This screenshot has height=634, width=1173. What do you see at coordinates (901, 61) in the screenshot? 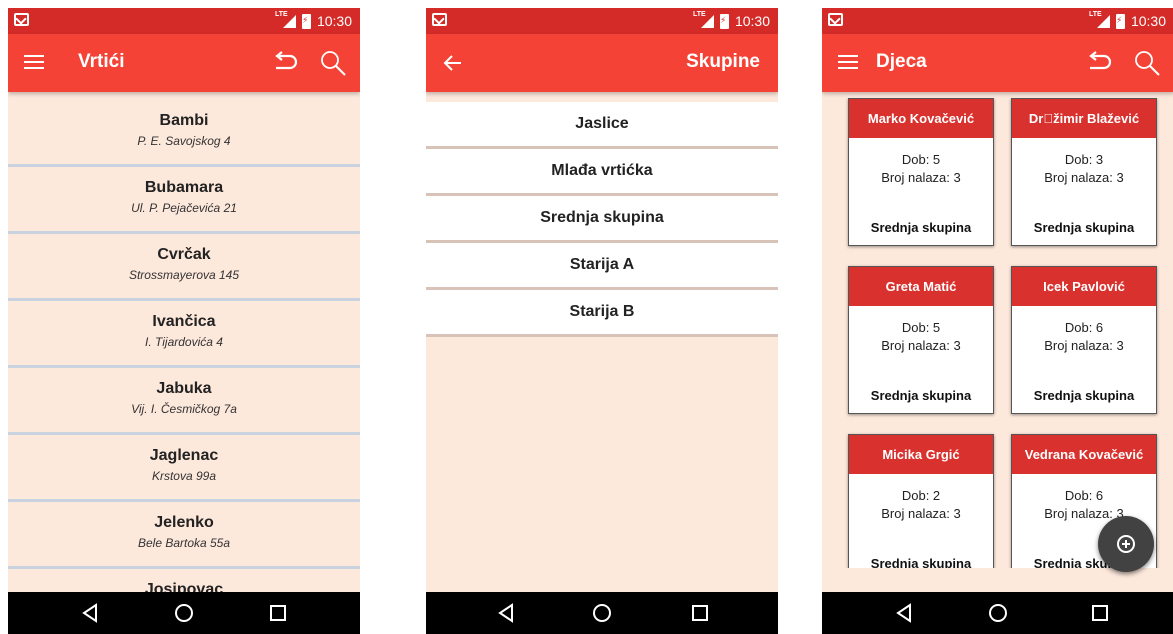
I see `page-title: Djeca` at bounding box center [901, 61].